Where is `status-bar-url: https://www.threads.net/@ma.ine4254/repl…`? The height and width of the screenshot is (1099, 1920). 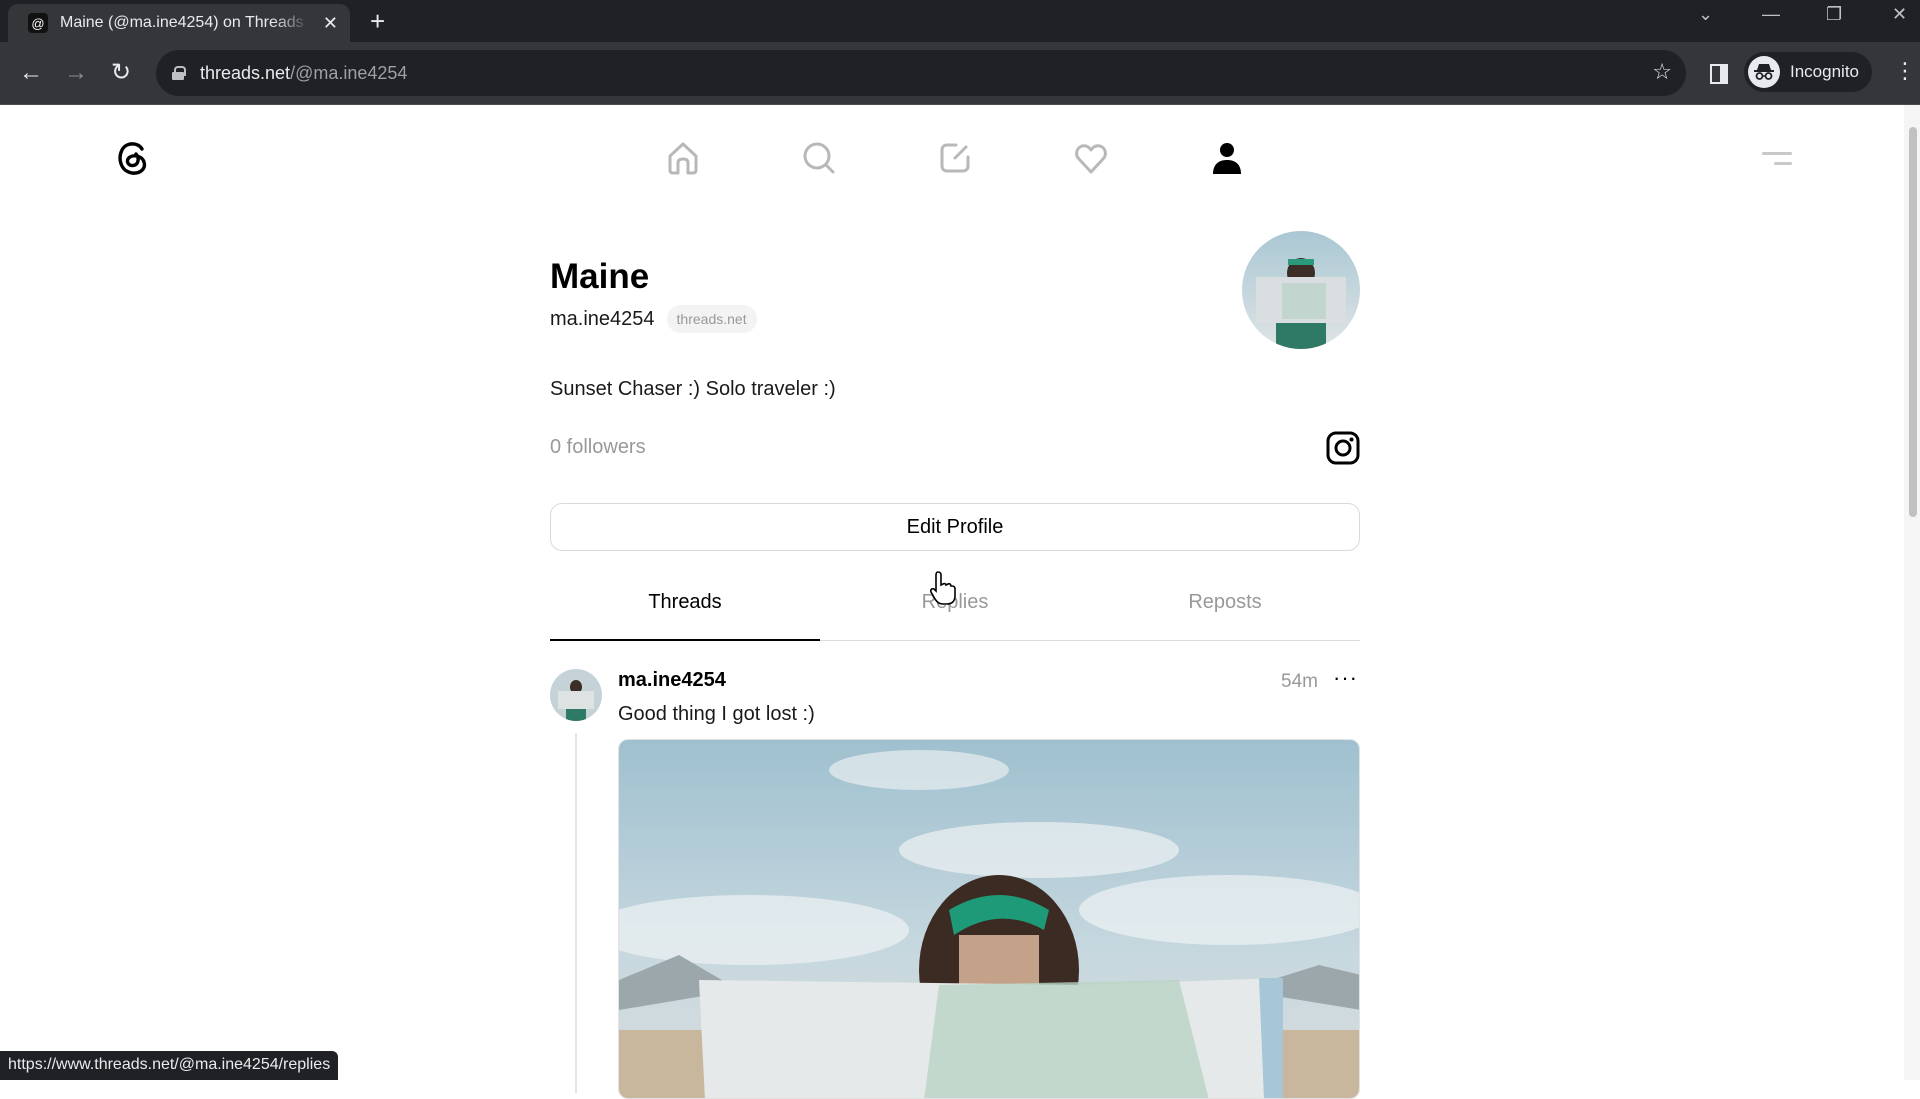
status-bar-url: https://www.threads.net/@ma.ine4254/repl… is located at coordinates (169, 1065).